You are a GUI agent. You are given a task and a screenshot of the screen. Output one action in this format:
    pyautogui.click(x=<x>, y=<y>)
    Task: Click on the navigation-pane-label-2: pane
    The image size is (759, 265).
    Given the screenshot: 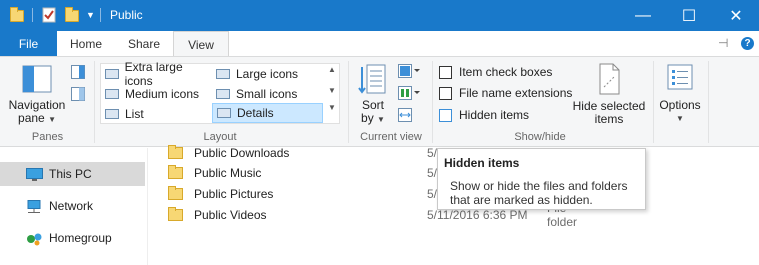 What is the action you would take?
    pyautogui.click(x=31, y=118)
    